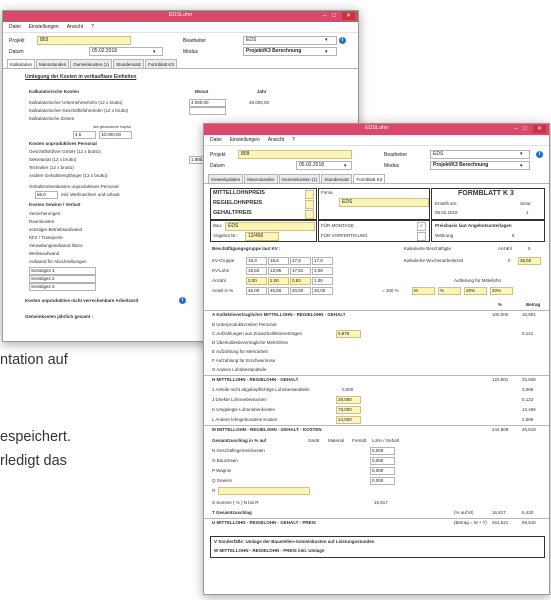 The width and height of the screenshot is (551, 600). What do you see at coordinates (256, 271) in the screenshot?
I see `kv-lohn-cell: 18,83` at bounding box center [256, 271].